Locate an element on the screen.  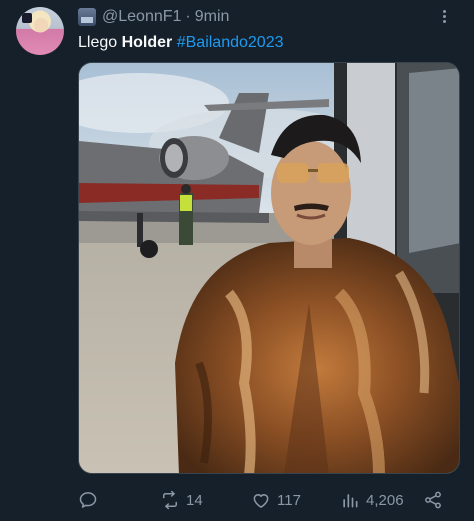
avatar-detail is located at coordinates (27, 18).